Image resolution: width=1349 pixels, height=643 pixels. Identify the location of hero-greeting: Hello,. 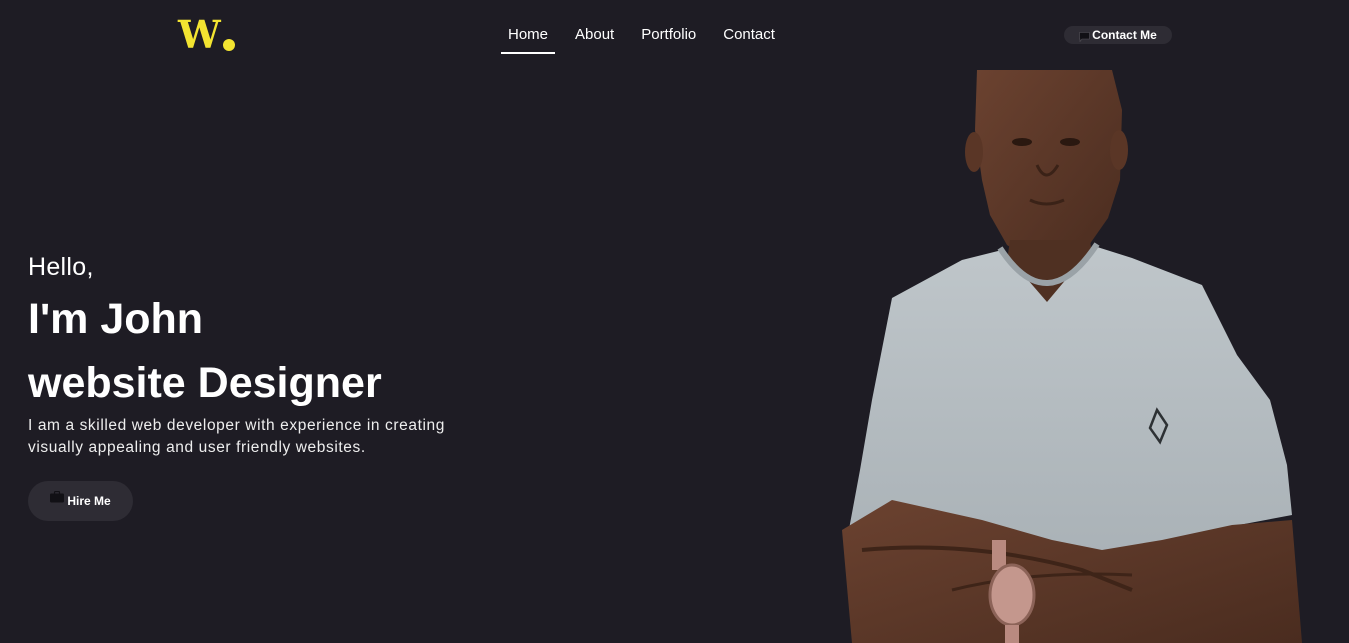
(61, 267).